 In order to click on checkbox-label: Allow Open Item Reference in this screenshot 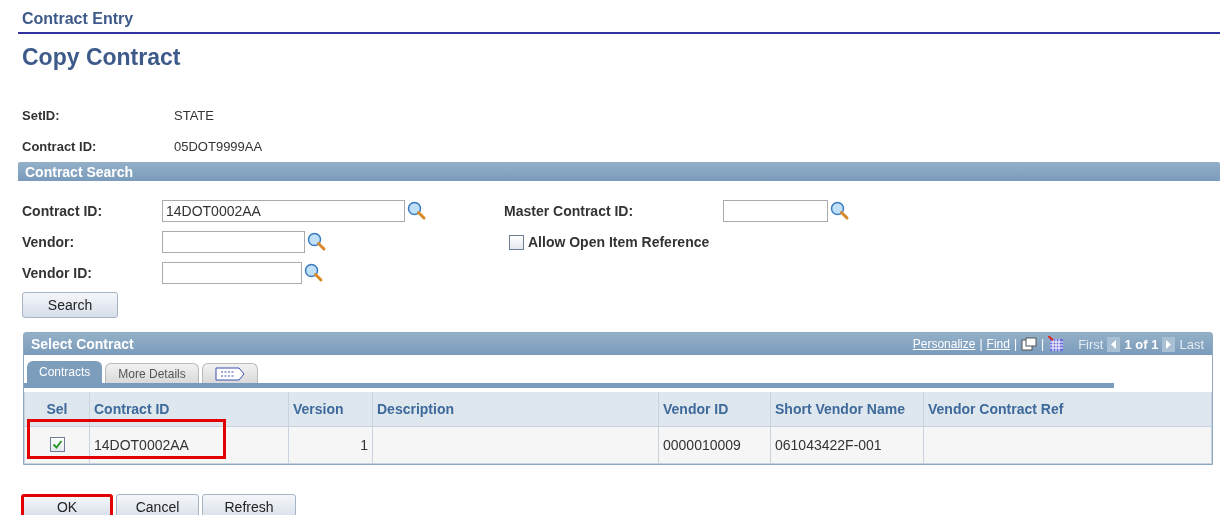, I will do `click(619, 242)`.